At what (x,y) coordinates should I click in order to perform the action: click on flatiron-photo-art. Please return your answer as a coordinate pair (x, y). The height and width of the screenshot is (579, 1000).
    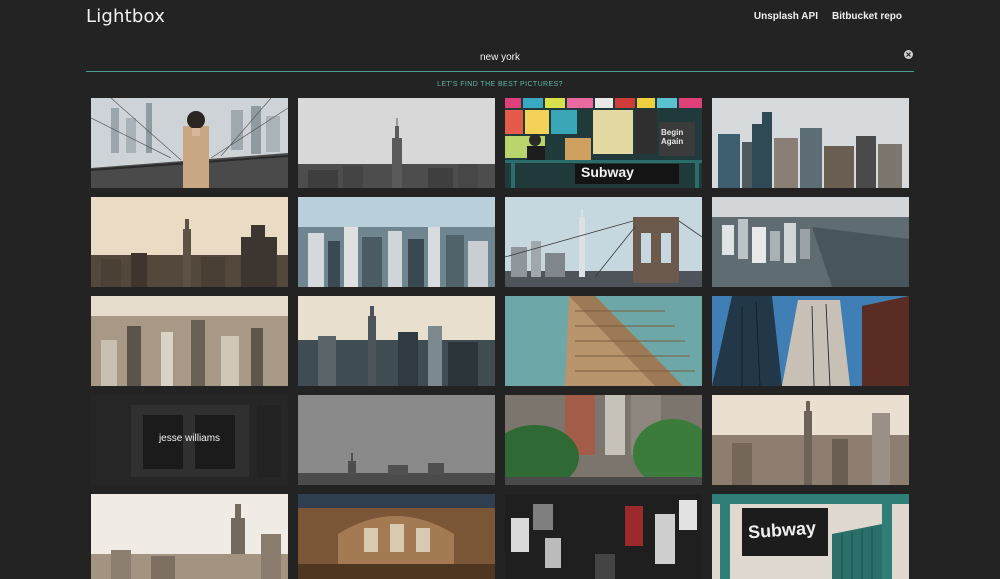
    Looking at the image, I should click on (603, 341).